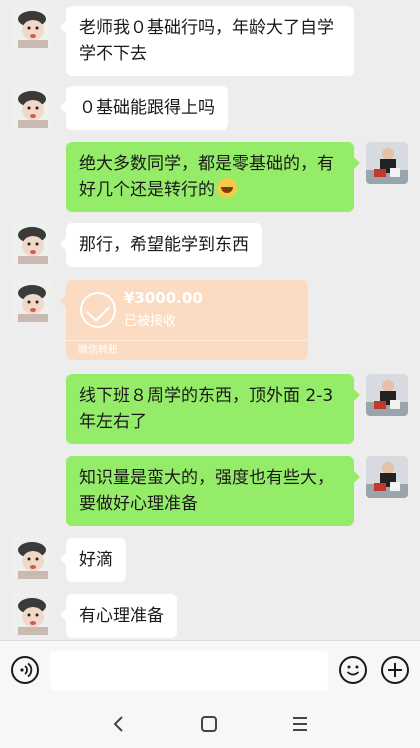 Image resolution: width=420 pixels, height=748 pixels. What do you see at coordinates (227, 188) in the screenshot?
I see `grinning-face-emoji` at bounding box center [227, 188].